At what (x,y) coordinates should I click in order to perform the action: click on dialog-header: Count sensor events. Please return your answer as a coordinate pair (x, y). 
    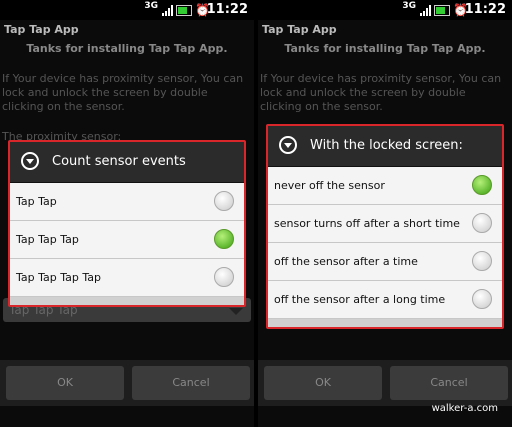
    Looking at the image, I should click on (127, 162).